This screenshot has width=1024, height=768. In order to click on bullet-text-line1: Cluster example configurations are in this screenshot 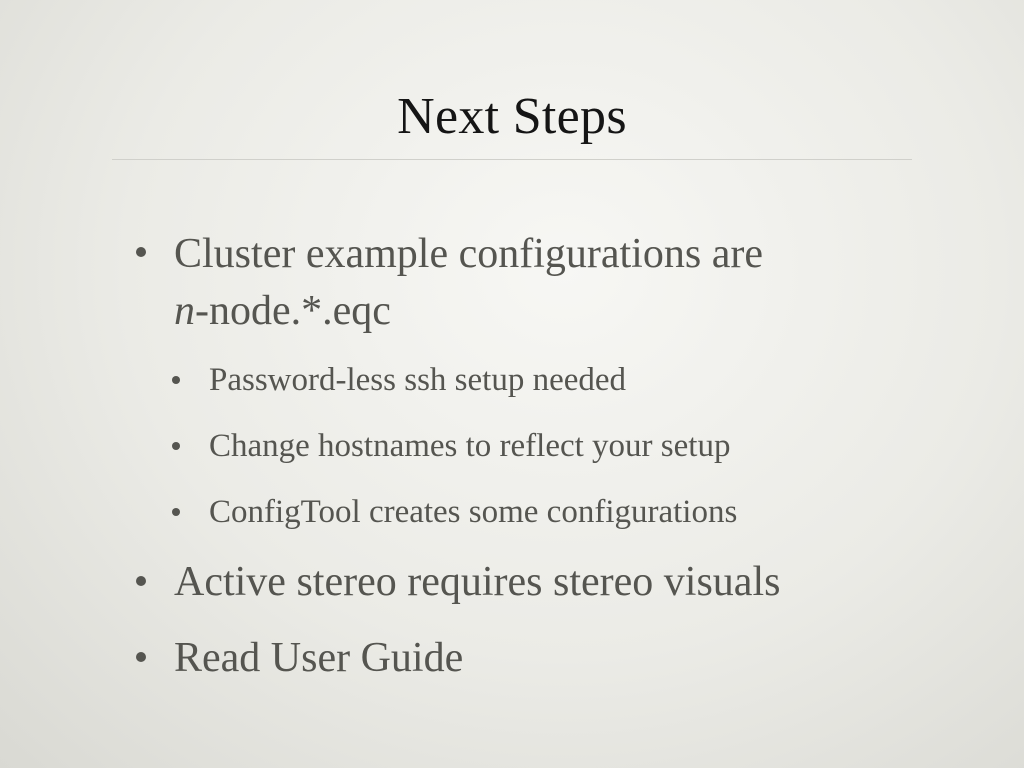, I will do `click(468, 254)`.